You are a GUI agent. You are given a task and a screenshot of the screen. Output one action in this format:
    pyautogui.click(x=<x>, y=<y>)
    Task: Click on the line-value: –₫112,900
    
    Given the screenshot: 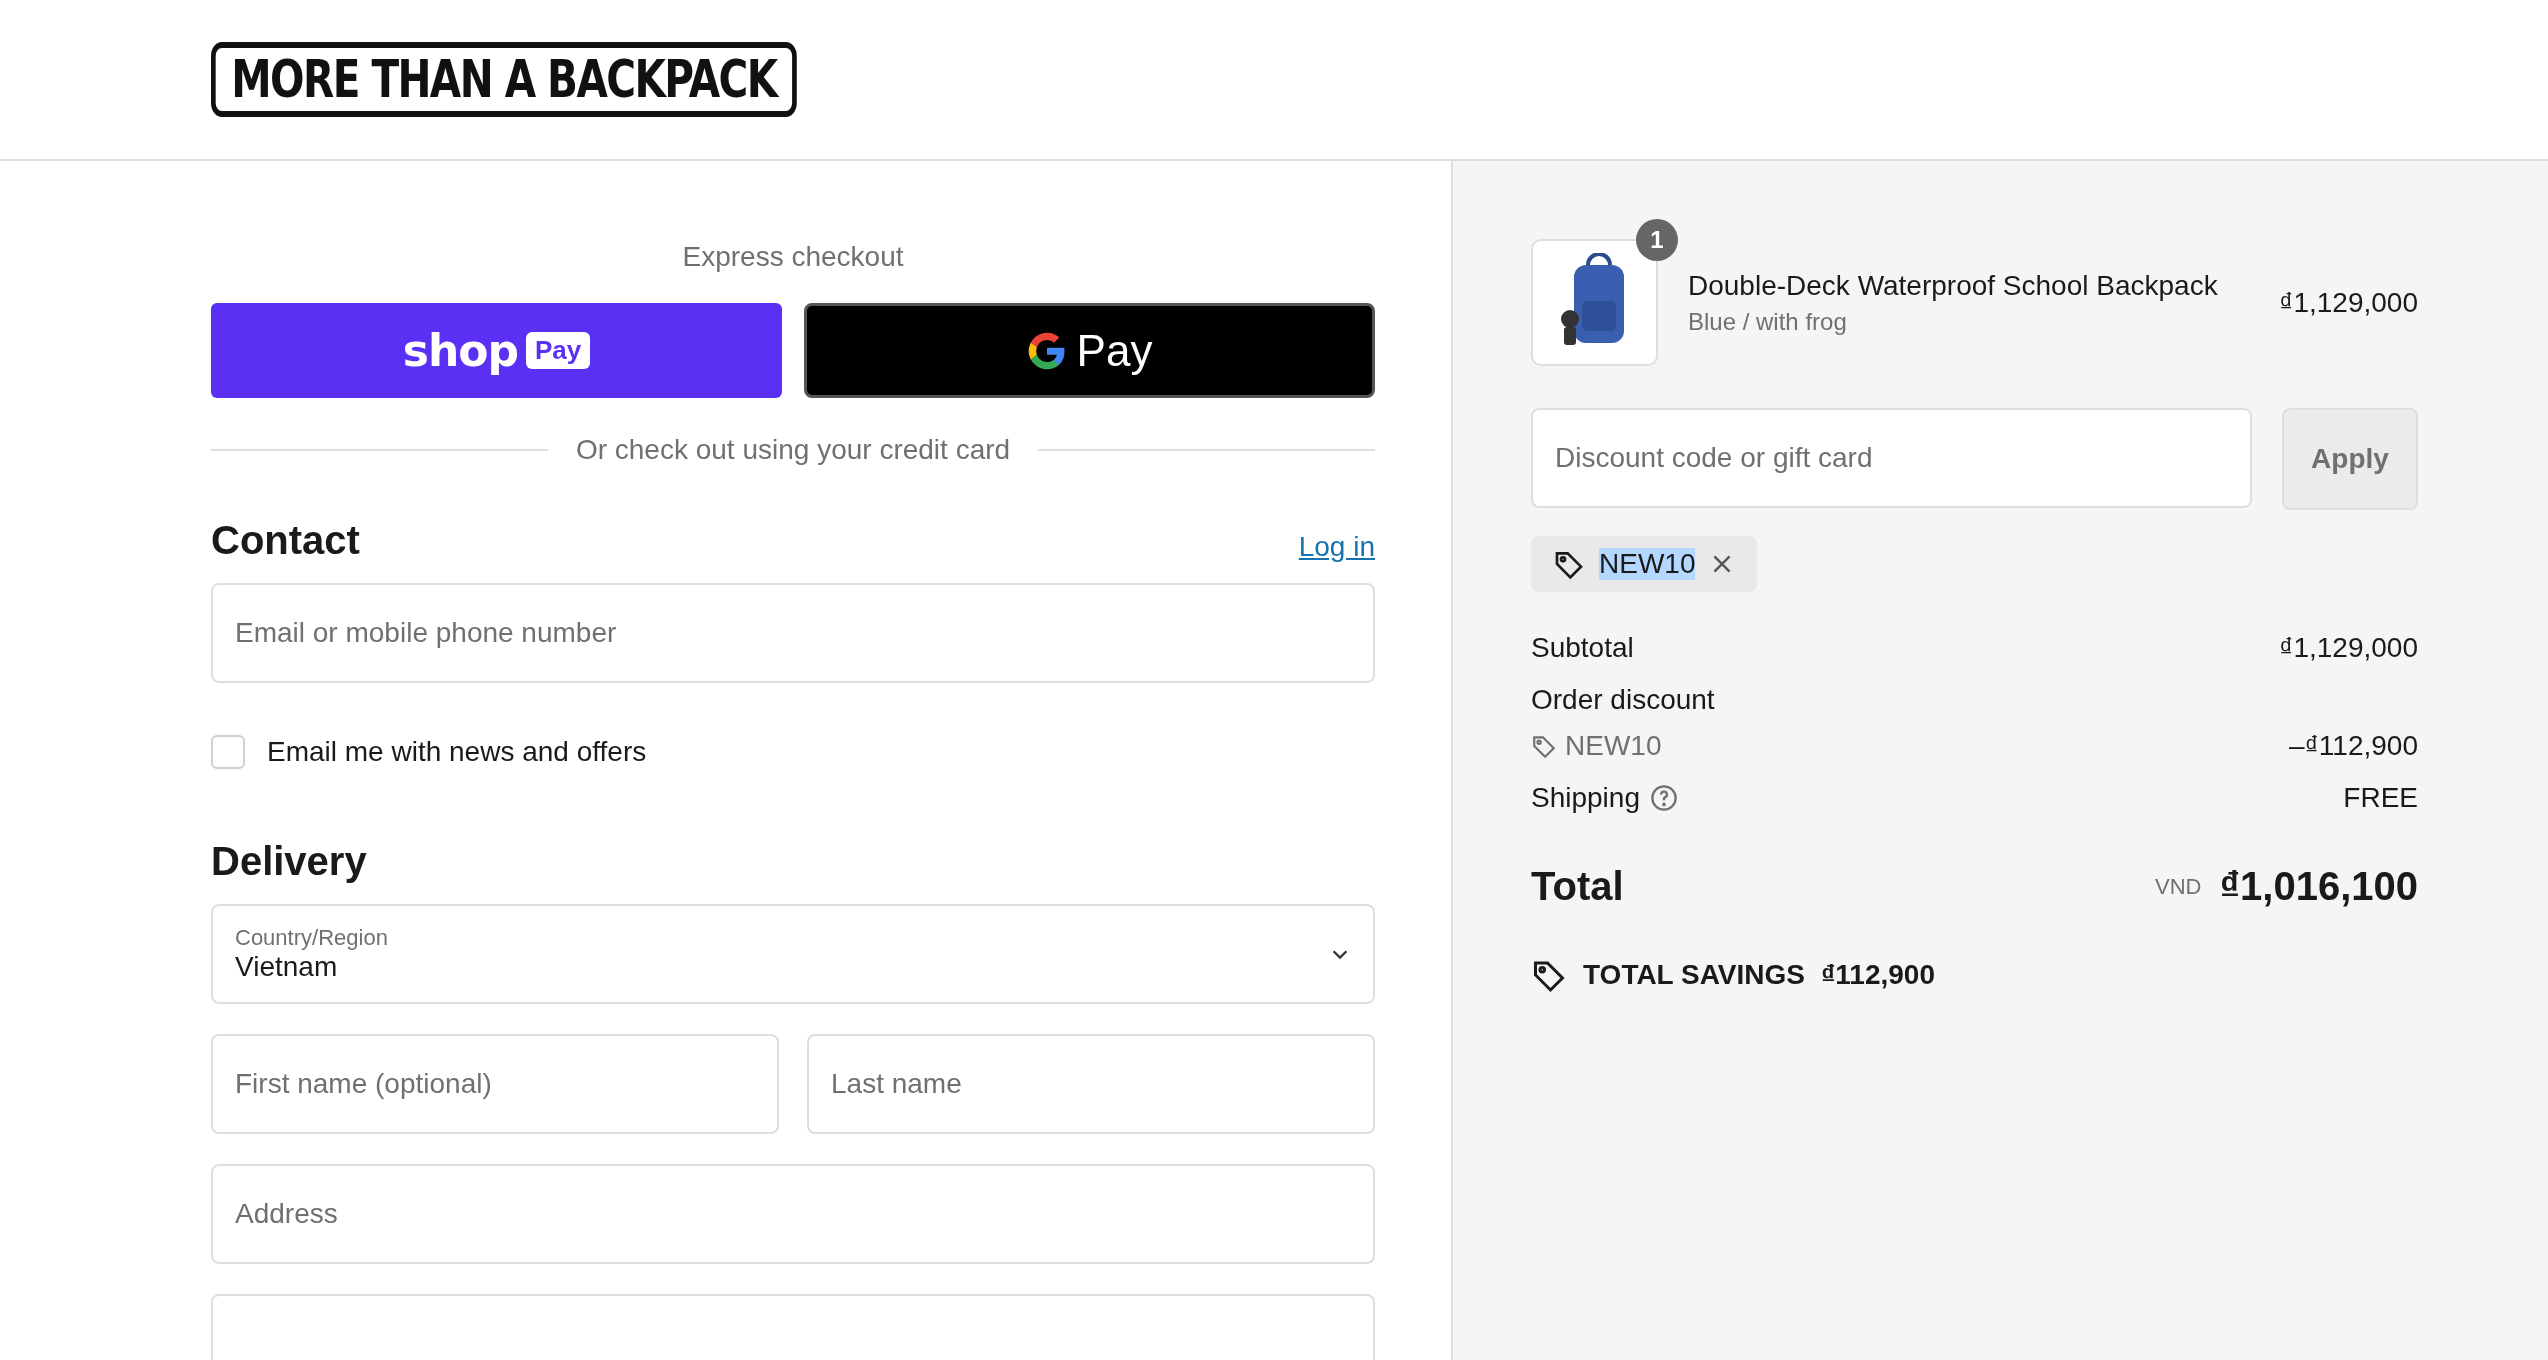 What is the action you would take?
    pyautogui.click(x=2353, y=746)
    